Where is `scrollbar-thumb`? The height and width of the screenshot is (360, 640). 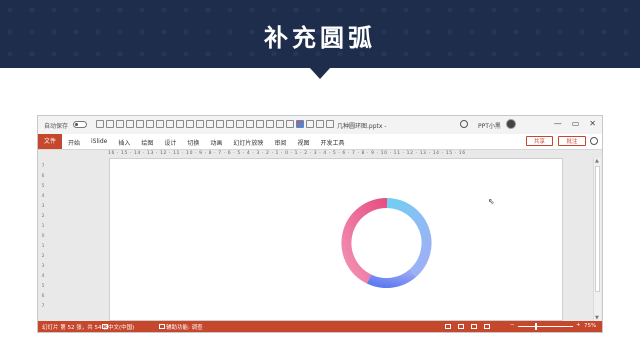 scrollbar-thumb is located at coordinates (597, 229).